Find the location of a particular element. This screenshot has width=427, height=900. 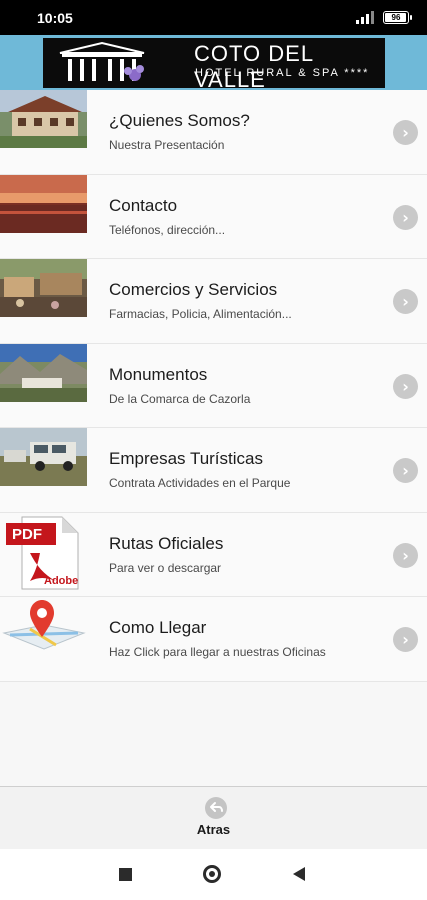

menu-item-title: Contacto is located at coordinates (143, 205).